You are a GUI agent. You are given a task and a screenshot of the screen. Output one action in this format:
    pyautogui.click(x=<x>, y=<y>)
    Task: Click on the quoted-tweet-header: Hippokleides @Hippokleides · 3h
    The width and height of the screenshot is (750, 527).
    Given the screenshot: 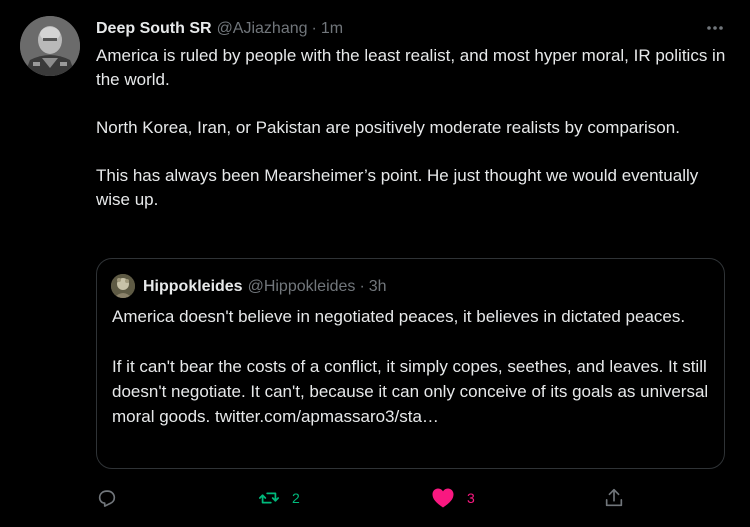 What is the action you would take?
    pyautogui.click(x=265, y=287)
    